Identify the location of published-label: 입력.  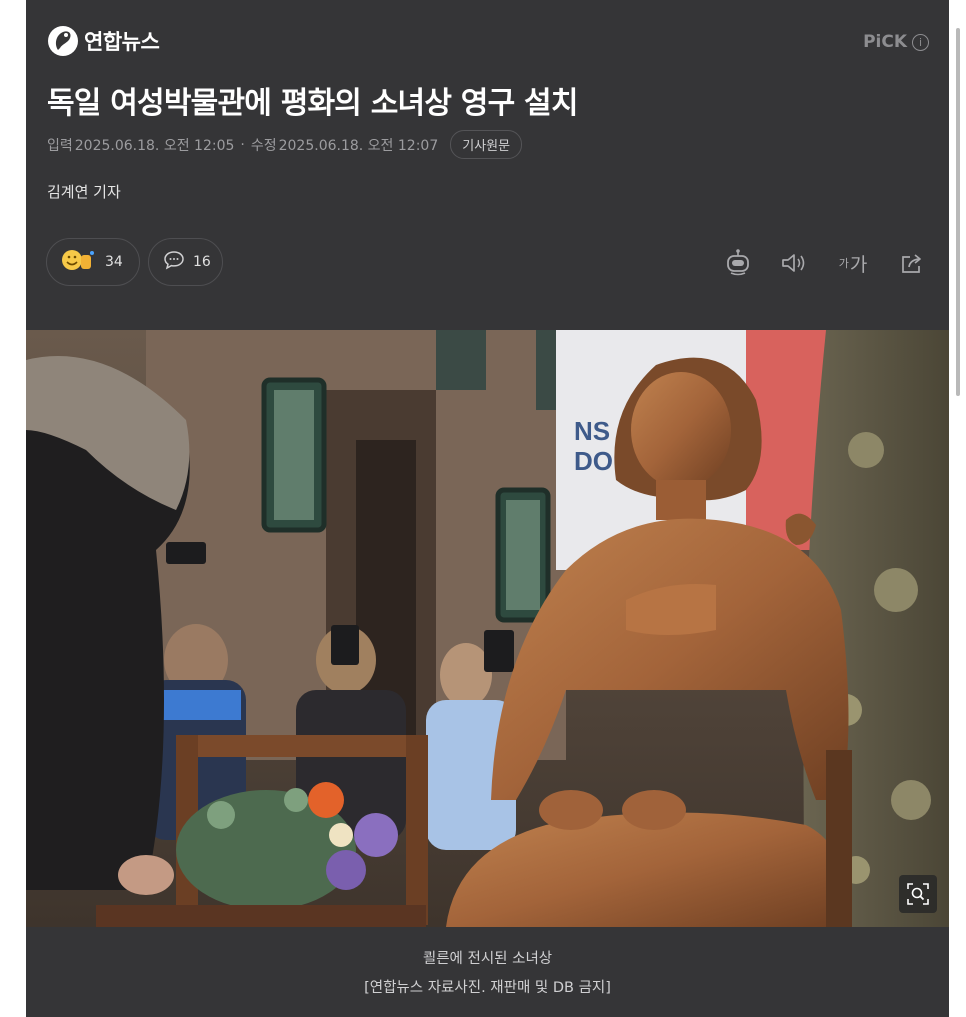
(60, 145).